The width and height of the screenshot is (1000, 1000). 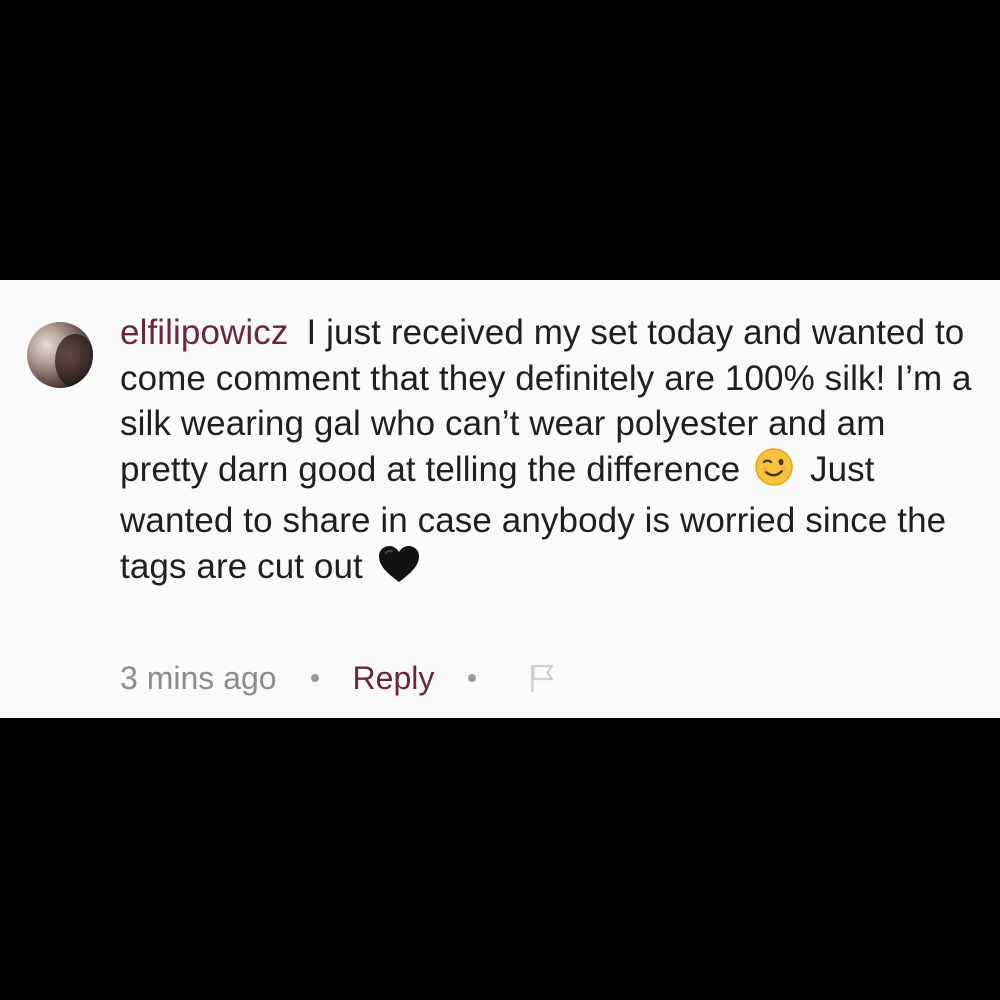 What do you see at coordinates (198, 677) in the screenshot?
I see `timestamp: 3 mins ago` at bounding box center [198, 677].